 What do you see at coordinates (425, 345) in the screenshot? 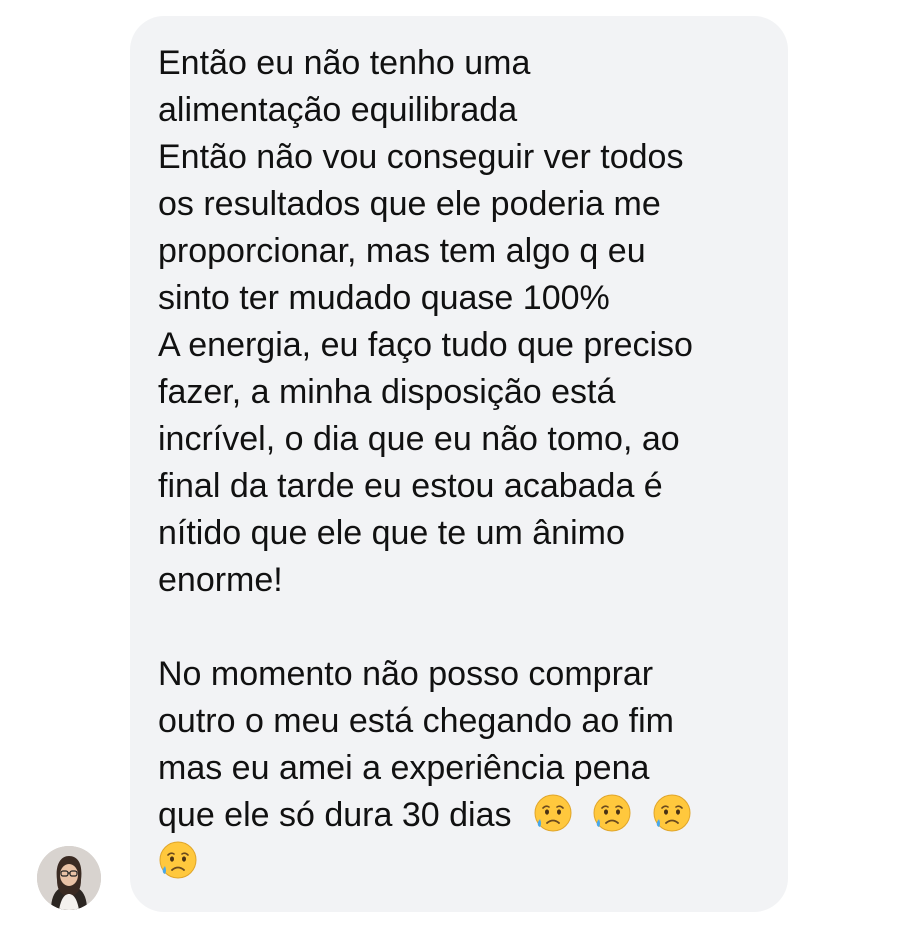
I see `message-line: A energia, eu faço tudo que preciso` at bounding box center [425, 345].